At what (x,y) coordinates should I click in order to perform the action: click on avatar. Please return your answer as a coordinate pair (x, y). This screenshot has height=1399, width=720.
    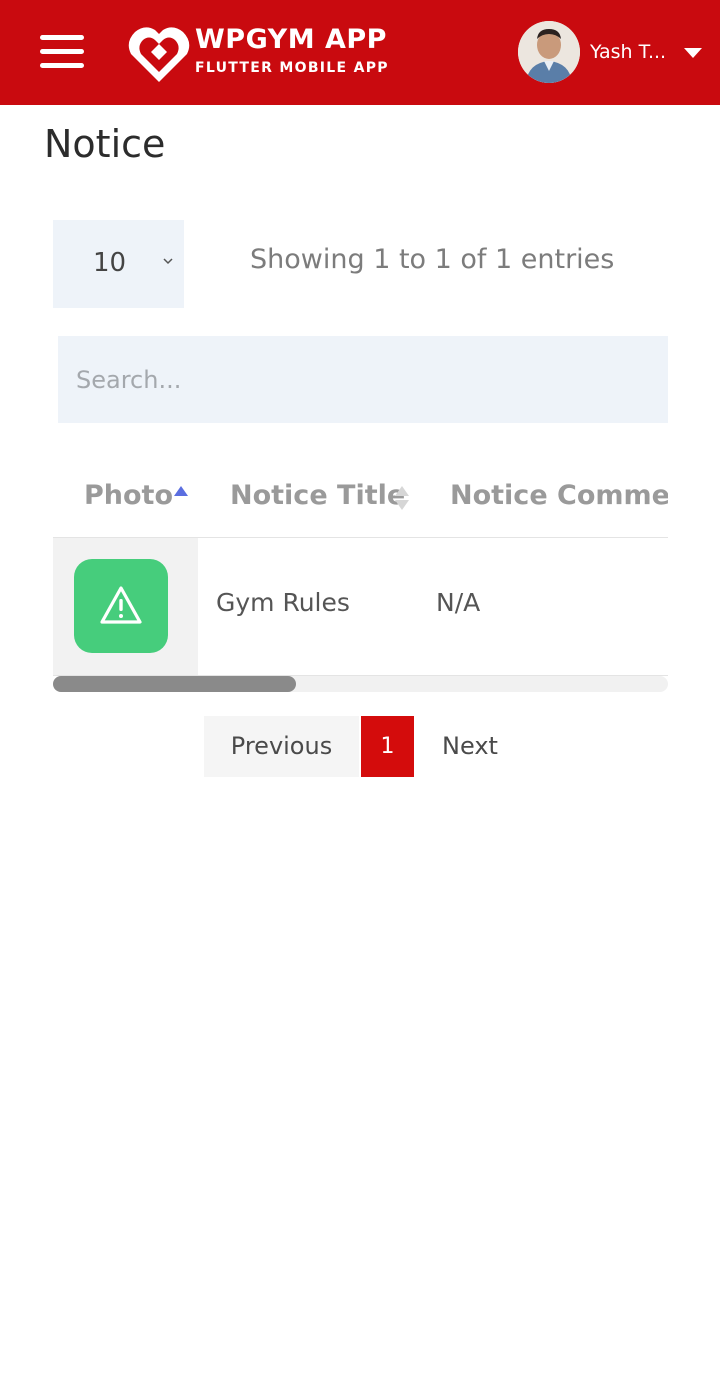
    Looking at the image, I should click on (549, 52).